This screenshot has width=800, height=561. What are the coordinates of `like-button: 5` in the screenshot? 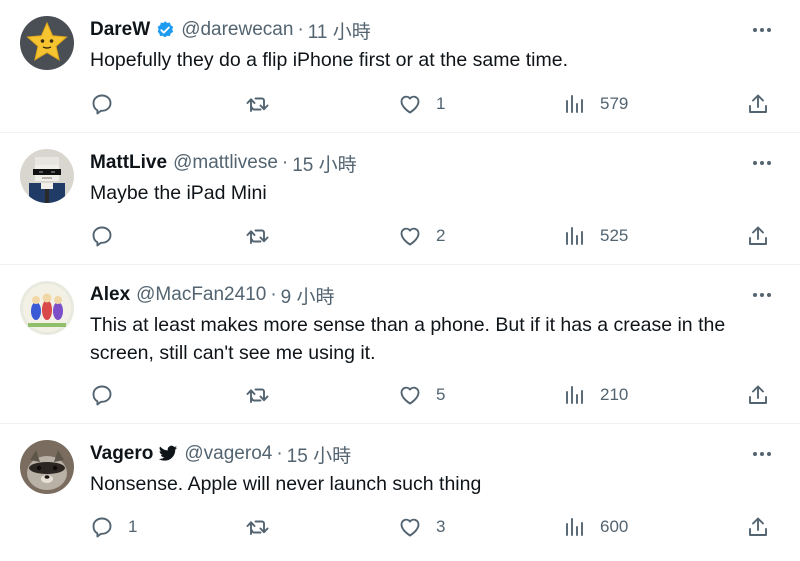 It's located at (421, 395).